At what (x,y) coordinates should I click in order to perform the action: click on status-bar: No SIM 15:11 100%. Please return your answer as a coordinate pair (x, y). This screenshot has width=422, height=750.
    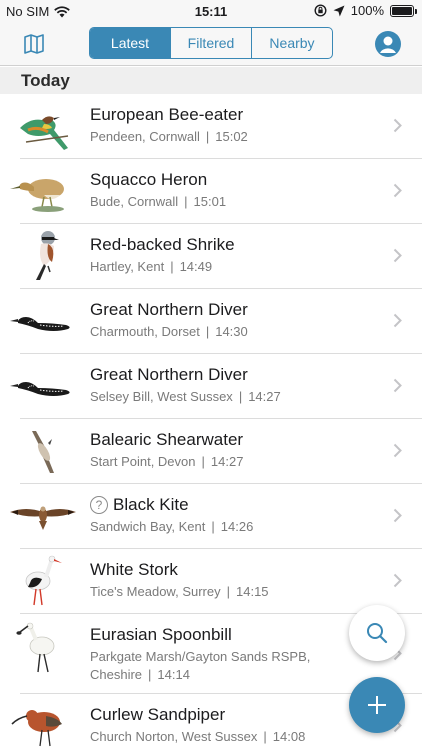
    Looking at the image, I should click on (211, 11).